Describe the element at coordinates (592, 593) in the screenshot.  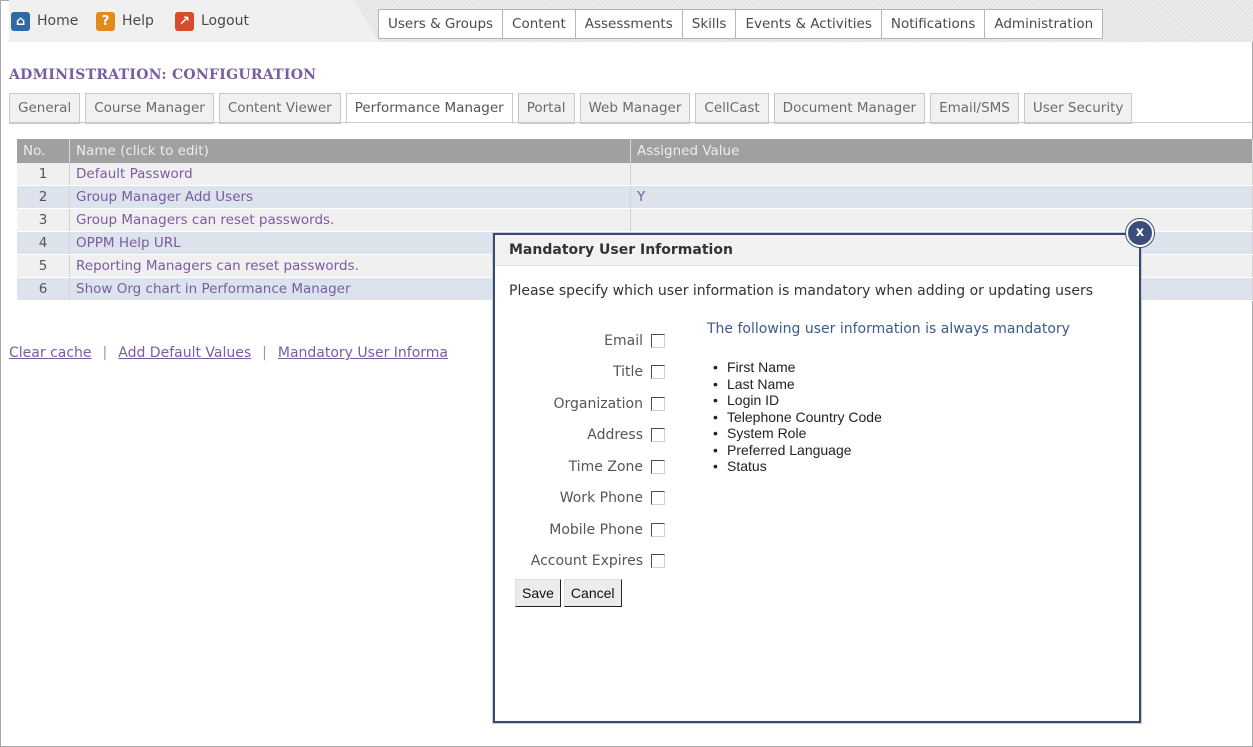
I see `cancel-button: Cancel` at that location.